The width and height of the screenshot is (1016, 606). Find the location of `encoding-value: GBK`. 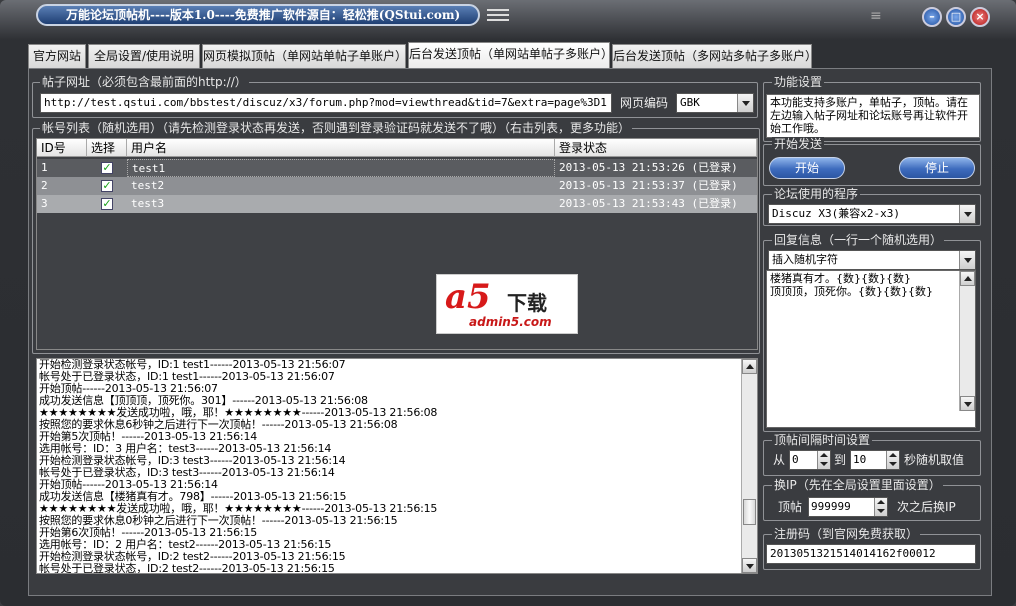

encoding-value: GBK is located at coordinates (690, 102).